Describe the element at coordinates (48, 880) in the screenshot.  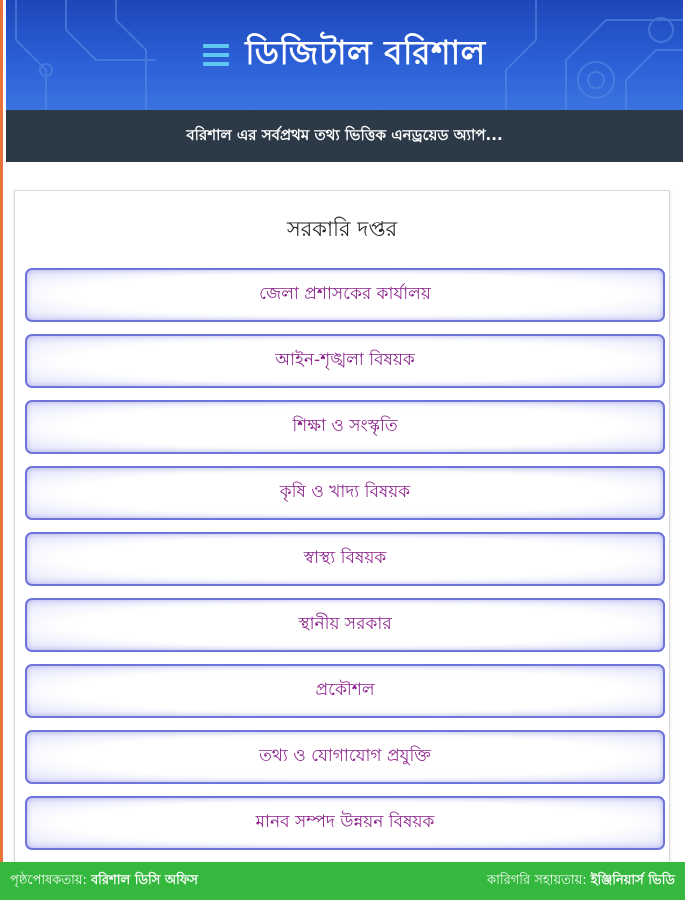
I see `sponsor-label: পৃষ্ঠপোষকতায়:` at that location.